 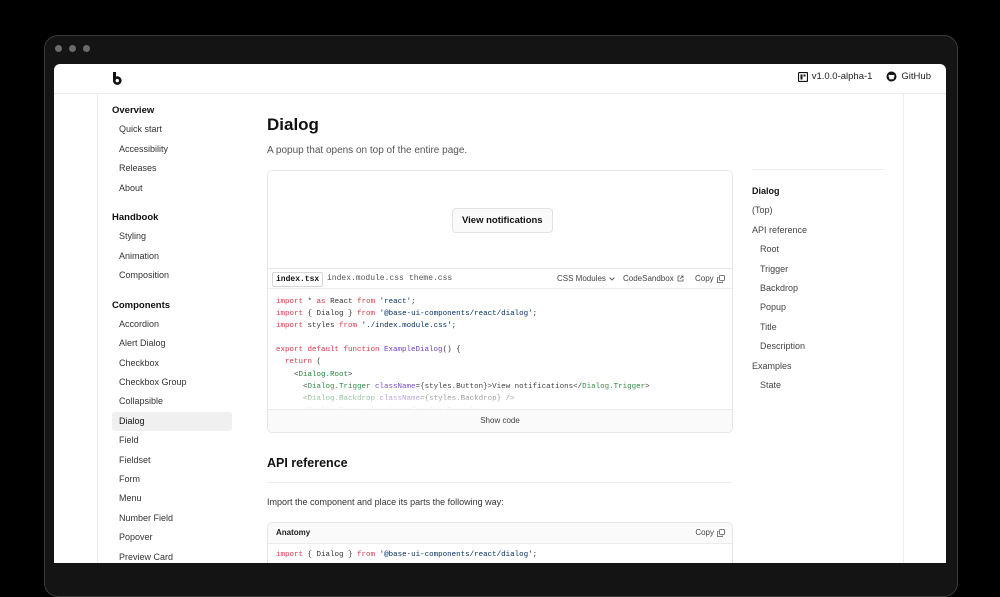 I want to click on box-icon, so click(x=802, y=76).